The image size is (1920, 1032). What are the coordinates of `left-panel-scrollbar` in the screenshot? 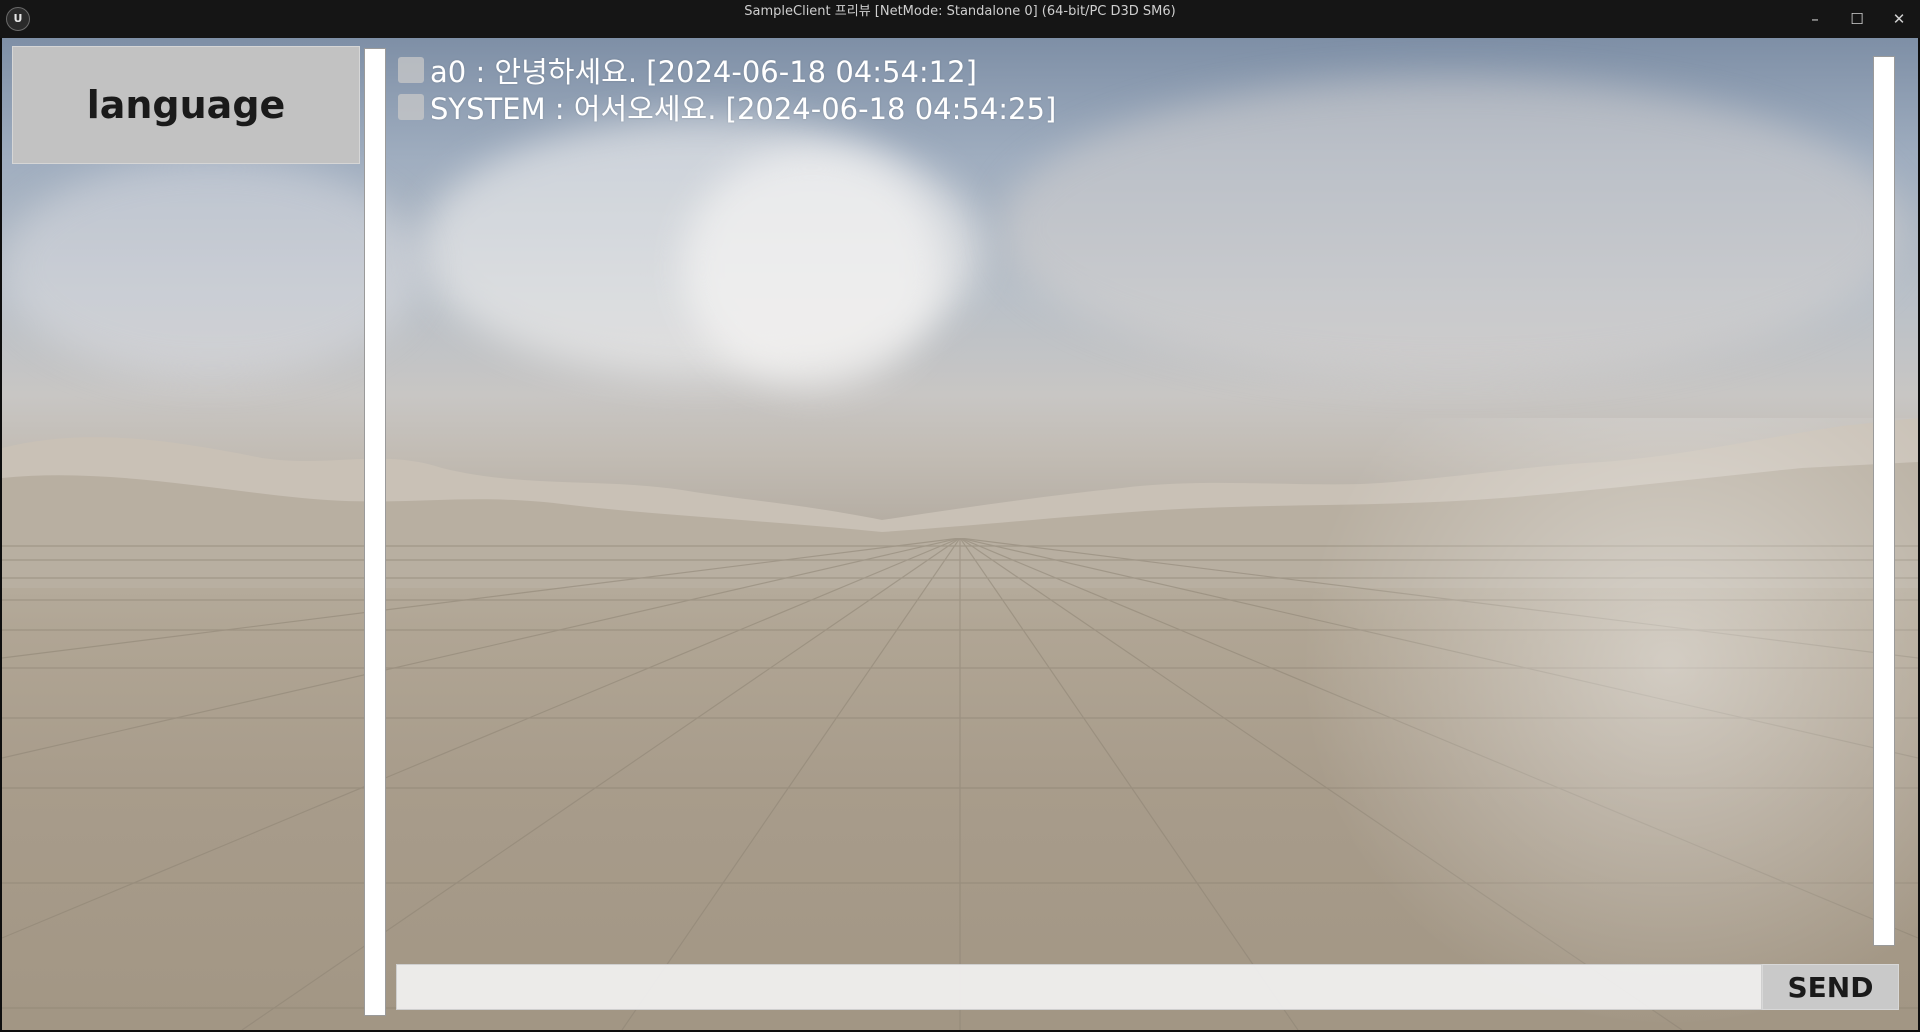 It's located at (375, 532).